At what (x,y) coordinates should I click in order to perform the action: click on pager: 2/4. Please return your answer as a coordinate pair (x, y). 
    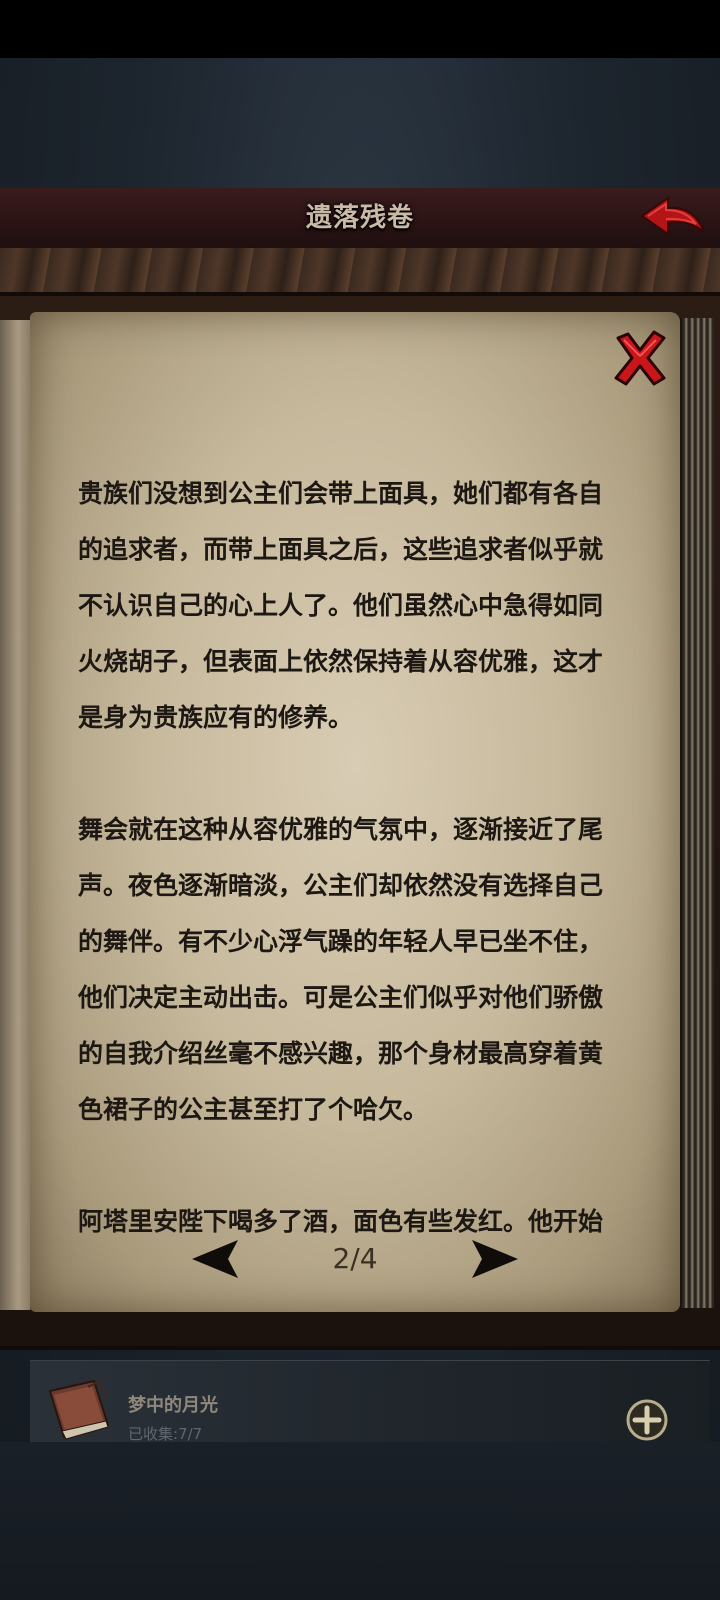
    Looking at the image, I should click on (355, 1261).